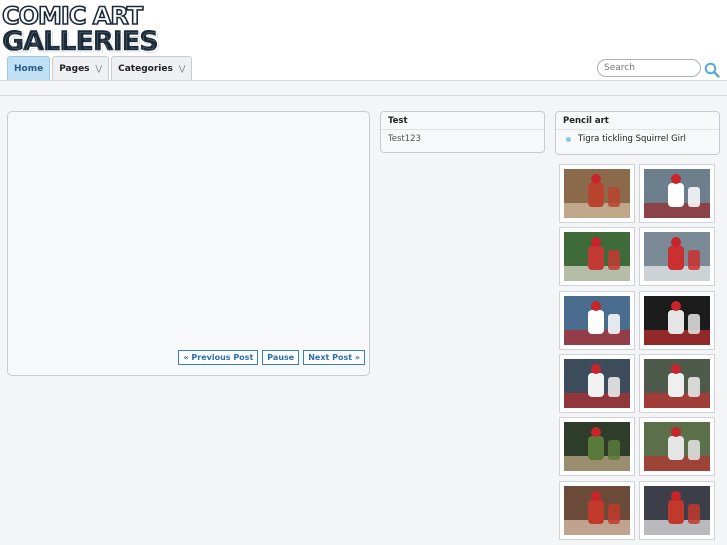  I want to click on nav-categories: Categories ⋁, so click(152, 68).